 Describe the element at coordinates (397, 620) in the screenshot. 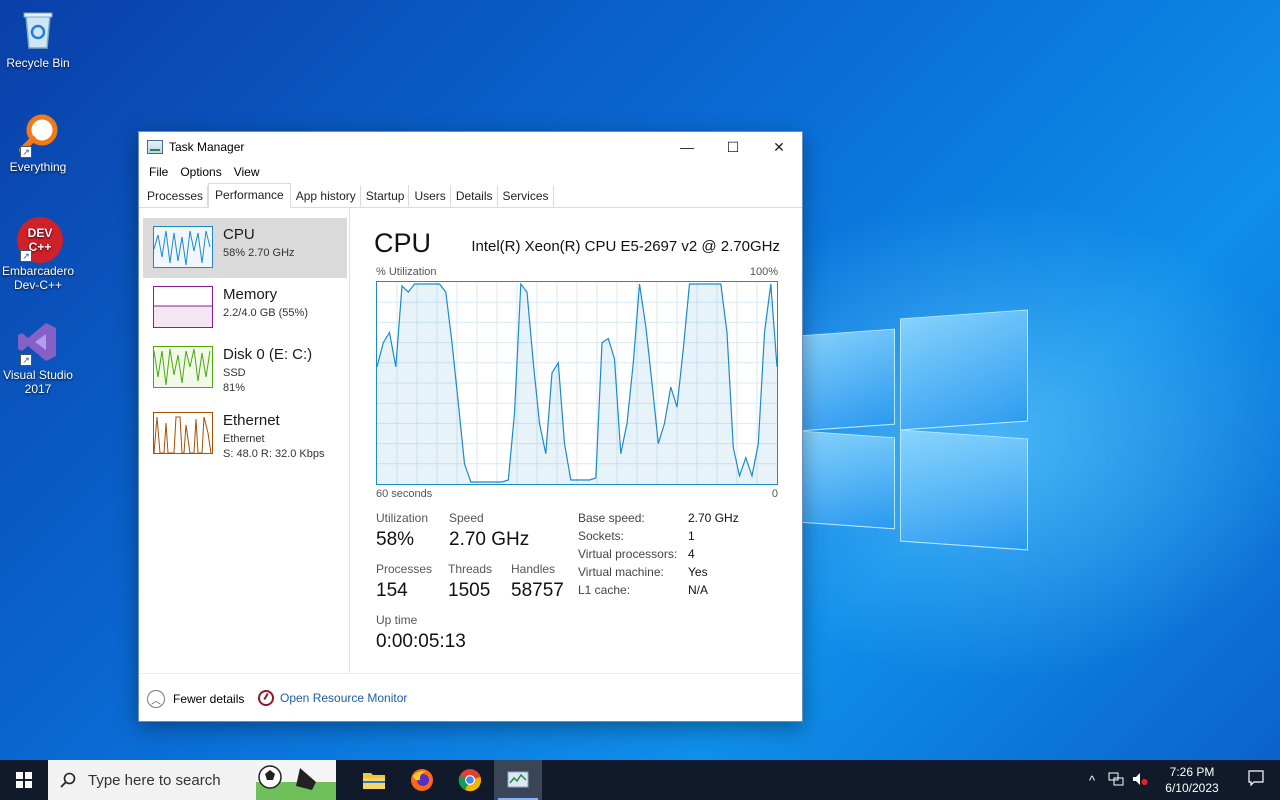

I see `uptime-label: Up time` at that location.